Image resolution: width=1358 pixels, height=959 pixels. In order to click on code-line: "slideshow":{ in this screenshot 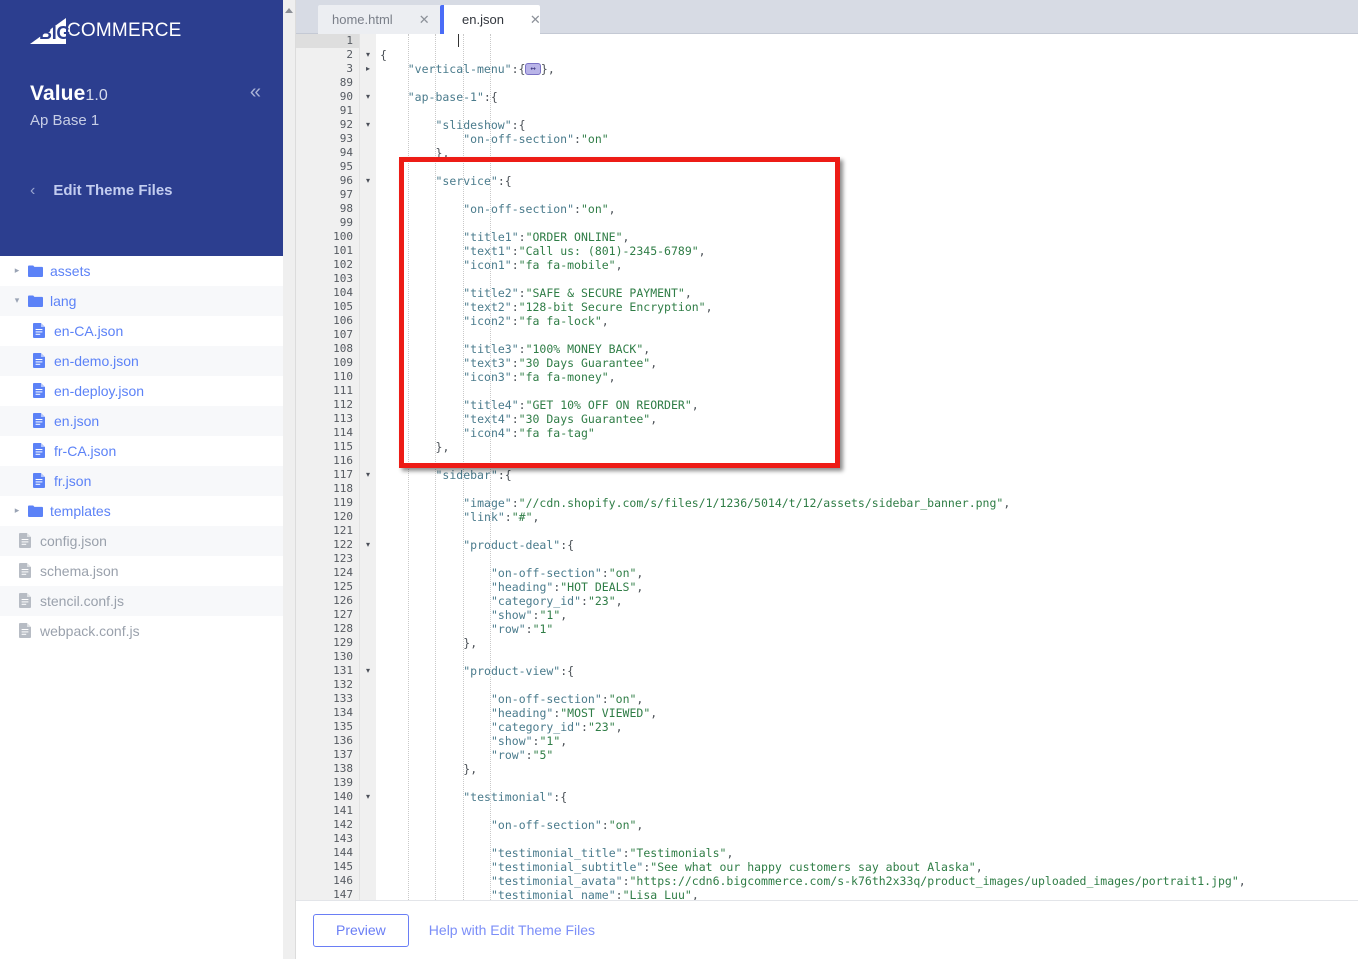, I will do `click(867, 125)`.